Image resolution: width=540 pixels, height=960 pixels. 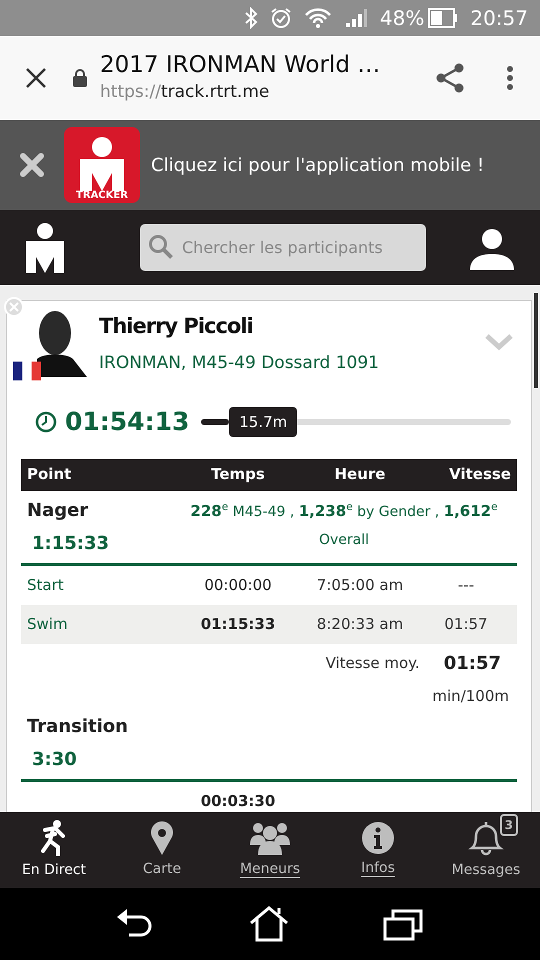 I want to click on average-speed-value: 01:57, so click(x=472, y=664).